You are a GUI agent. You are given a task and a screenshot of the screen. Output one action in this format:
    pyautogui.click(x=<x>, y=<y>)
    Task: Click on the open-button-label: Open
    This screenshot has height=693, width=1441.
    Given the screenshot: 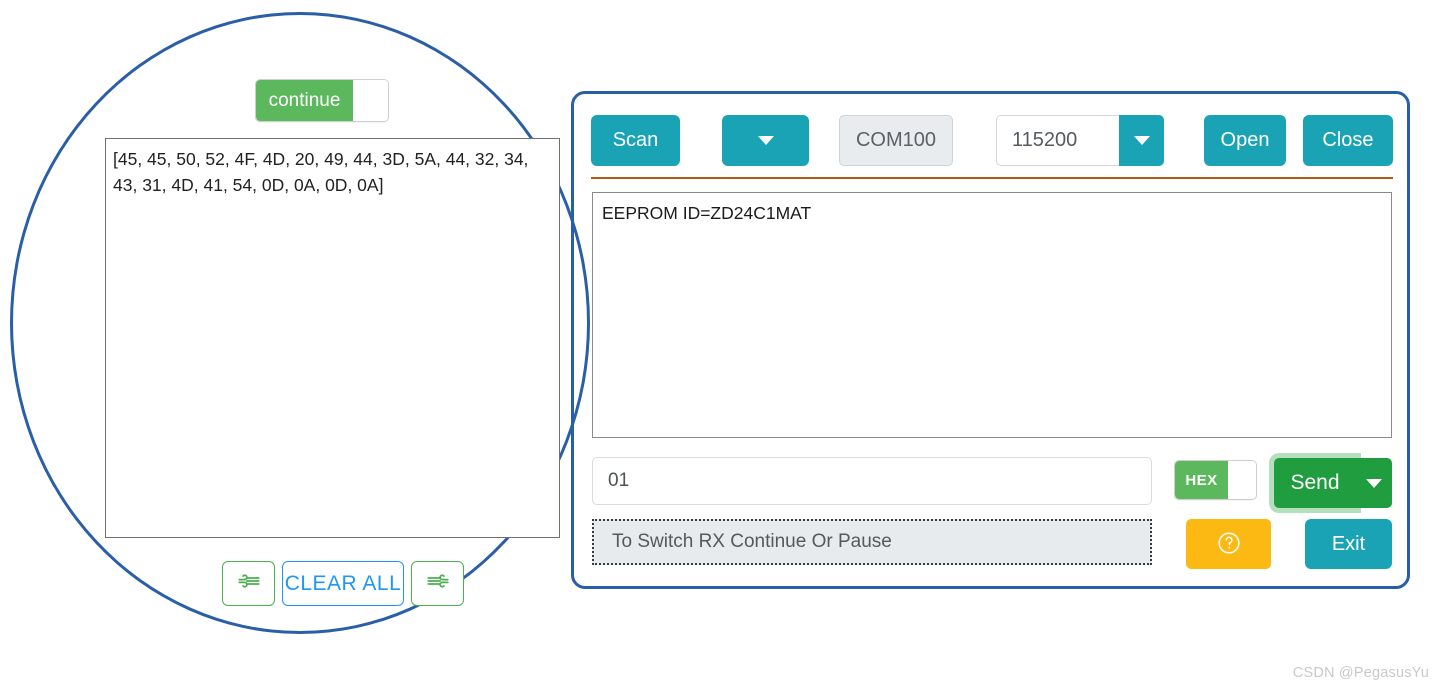 What is the action you would take?
    pyautogui.click(x=1245, y=140)
    